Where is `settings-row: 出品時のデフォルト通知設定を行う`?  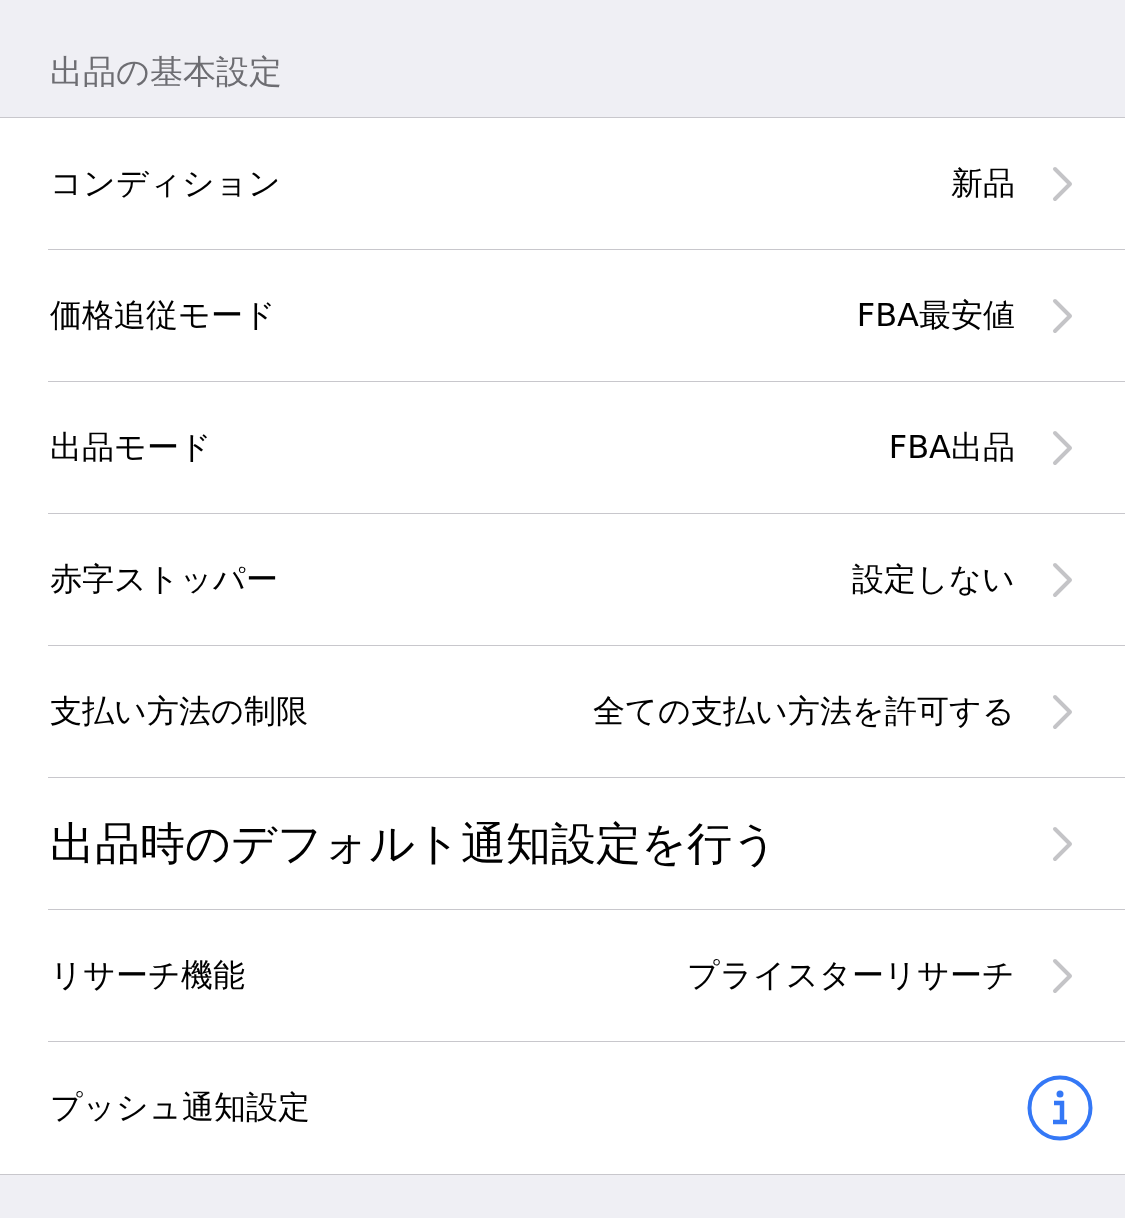 settings-row: 出品時のデフォルト通知設定を行う is located at coordinates (586, 844).